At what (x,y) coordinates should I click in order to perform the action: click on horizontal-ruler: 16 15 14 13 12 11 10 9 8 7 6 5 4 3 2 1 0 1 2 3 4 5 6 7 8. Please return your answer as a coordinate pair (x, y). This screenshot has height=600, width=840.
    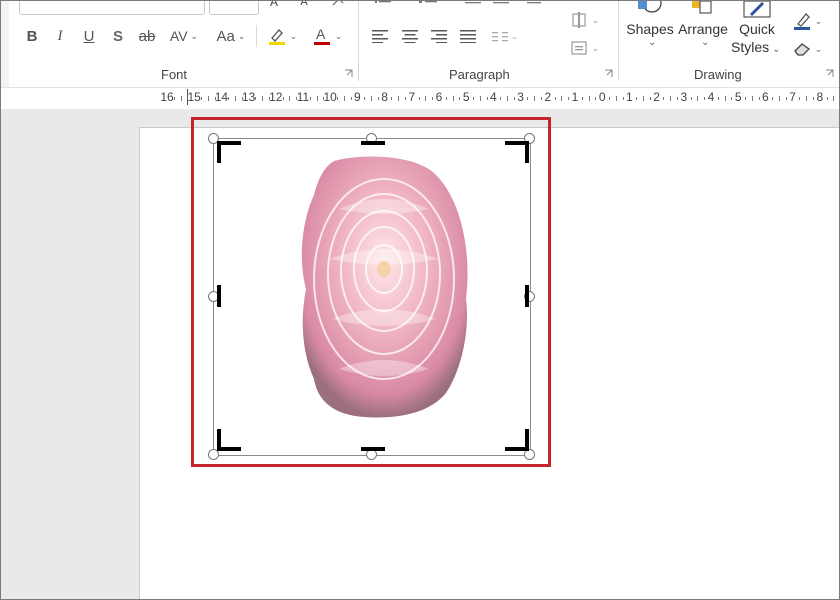
    Looking at the image, I should click on (490, 98).